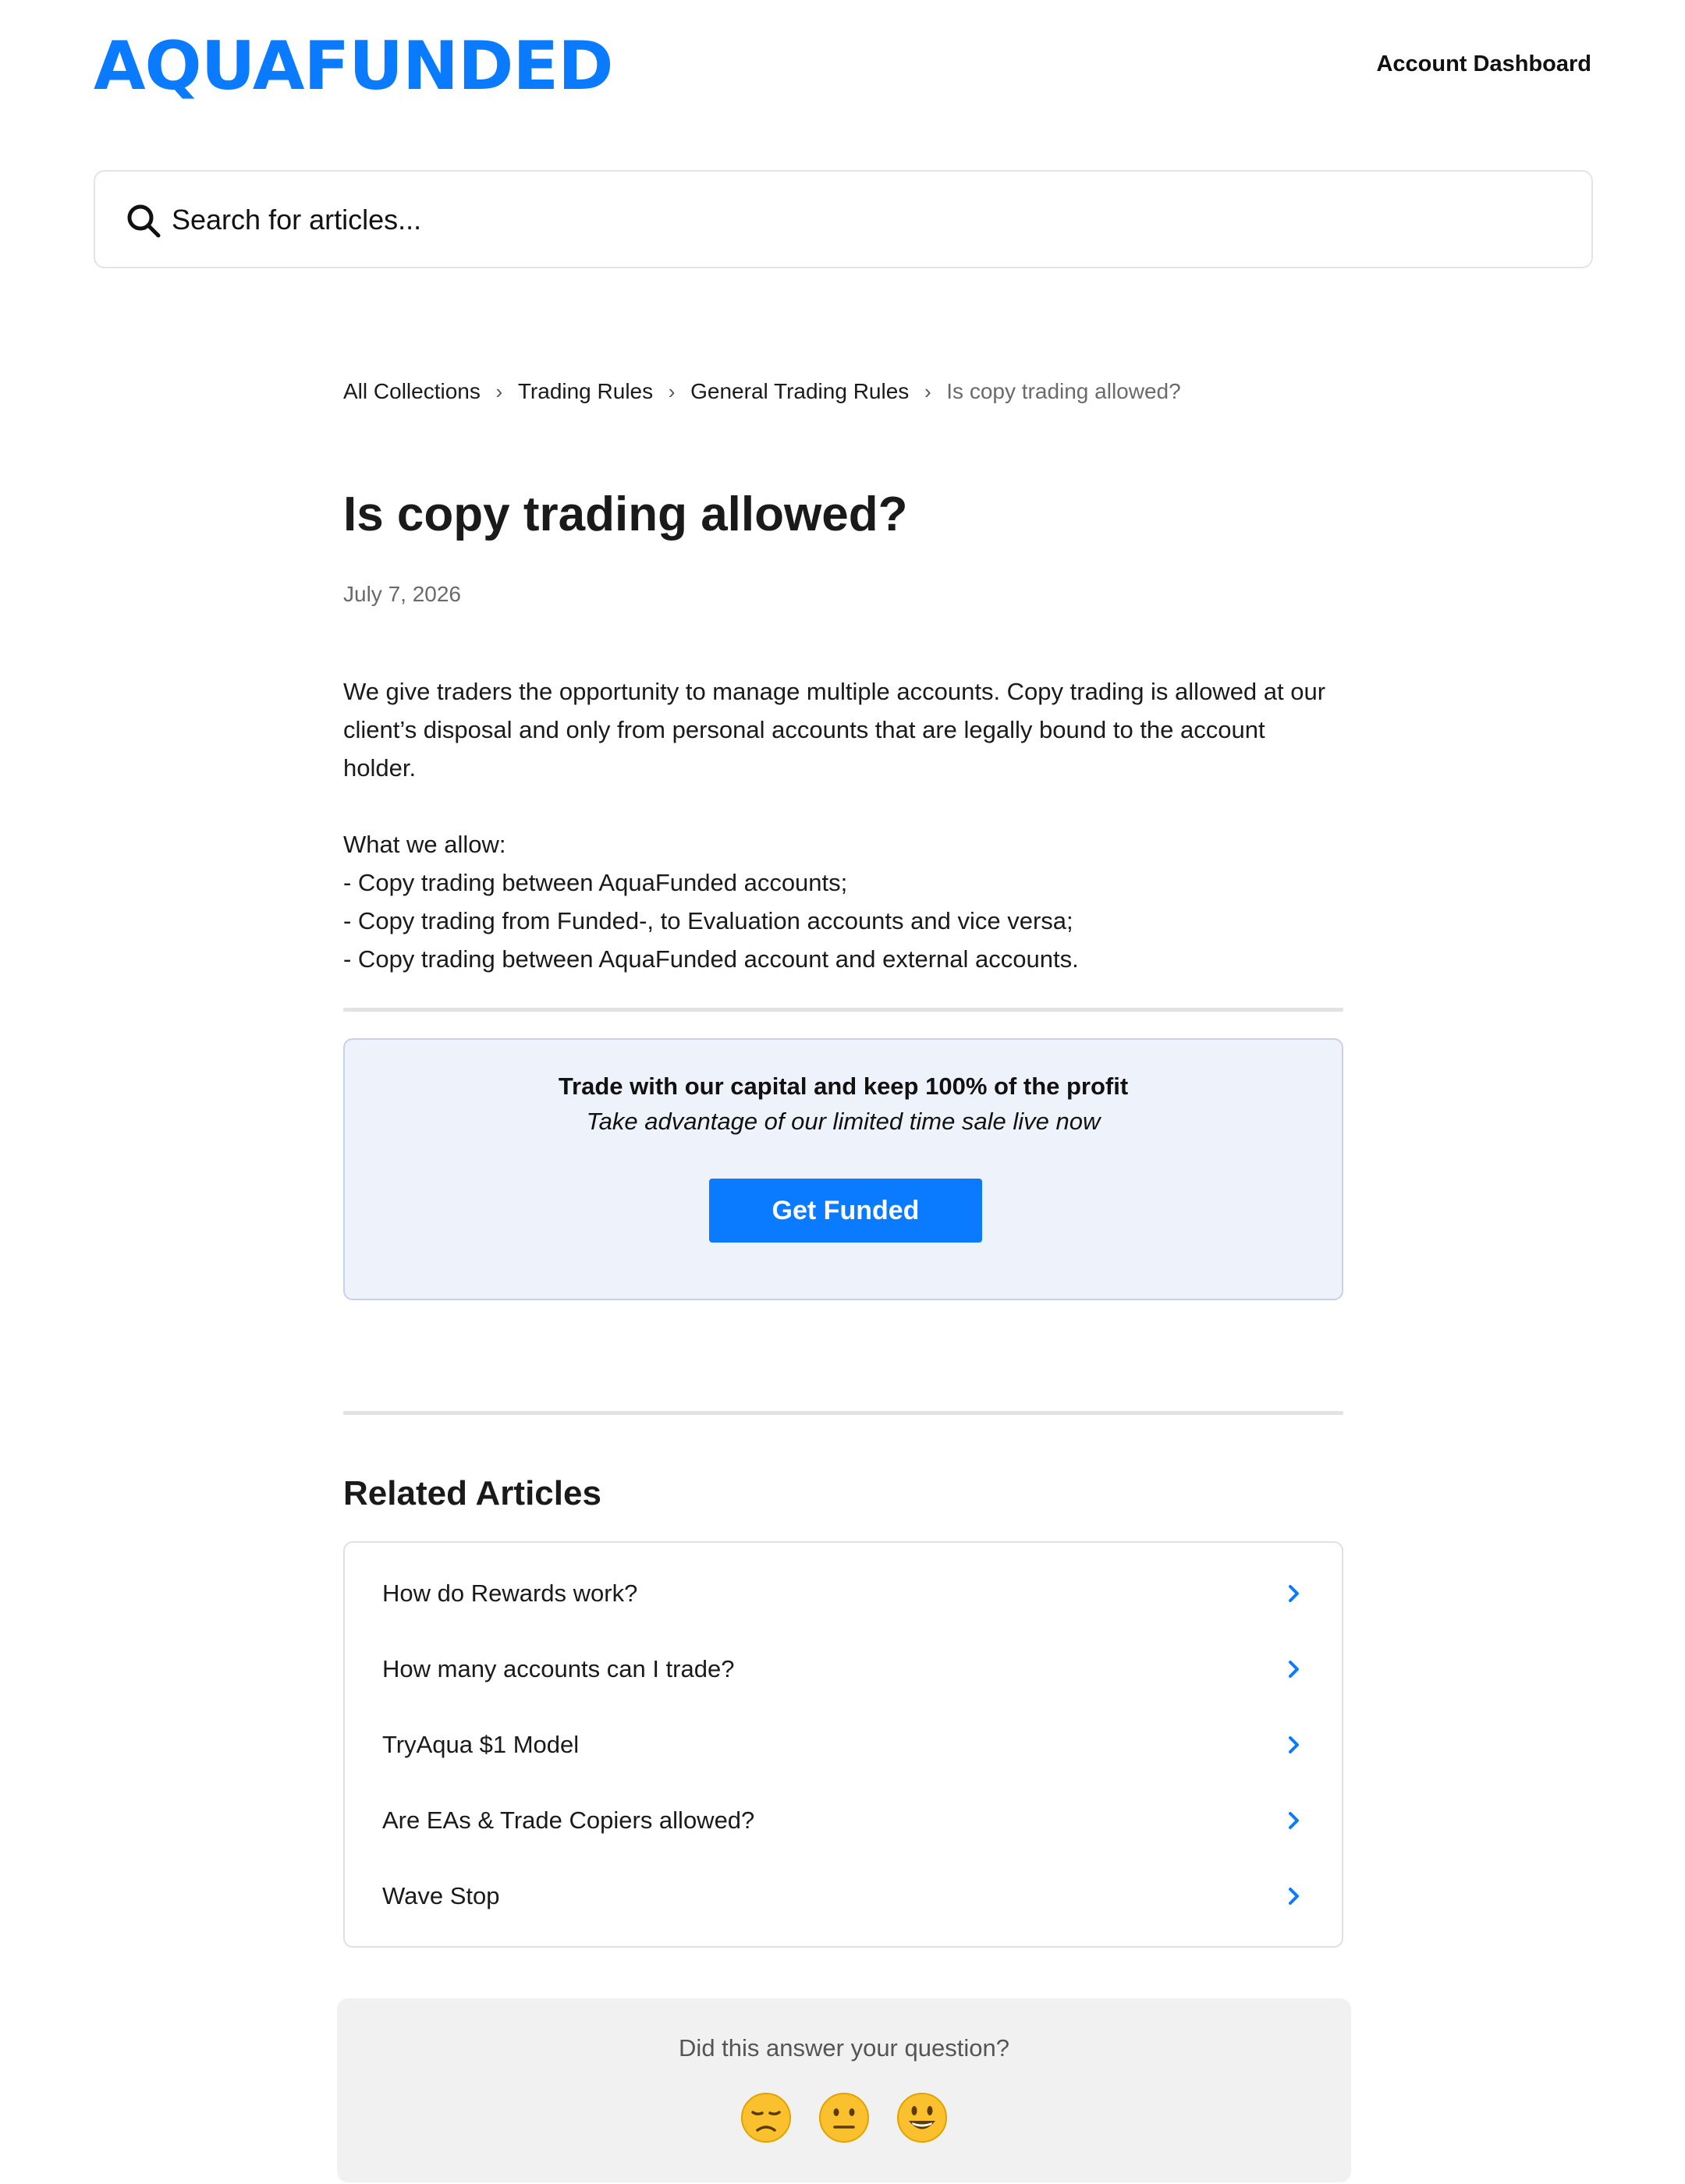 The image size is (1685, 2184). I want to click on allow-heading: What we allow:, so click(425, 845).